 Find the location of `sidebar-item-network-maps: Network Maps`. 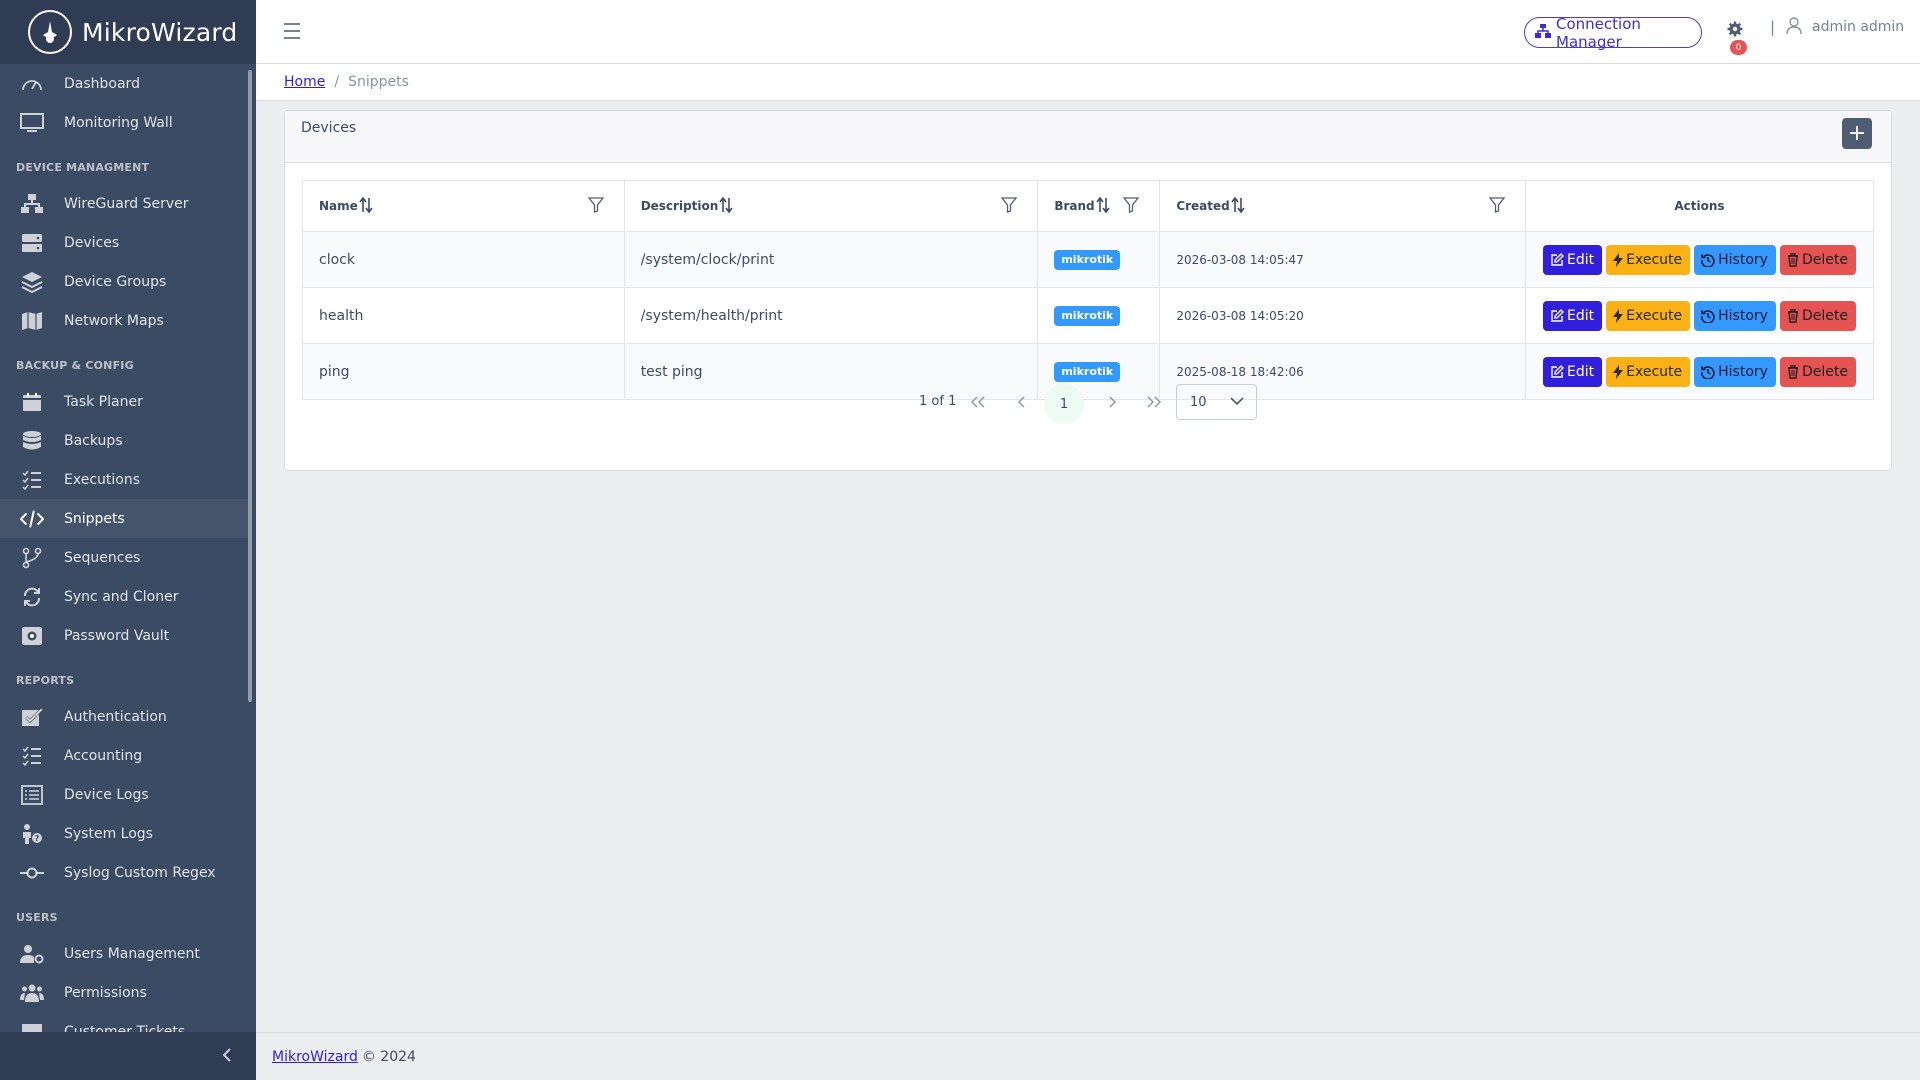

sidebar-item-network-maps: Network Maps is located at coordinates (124, 320).